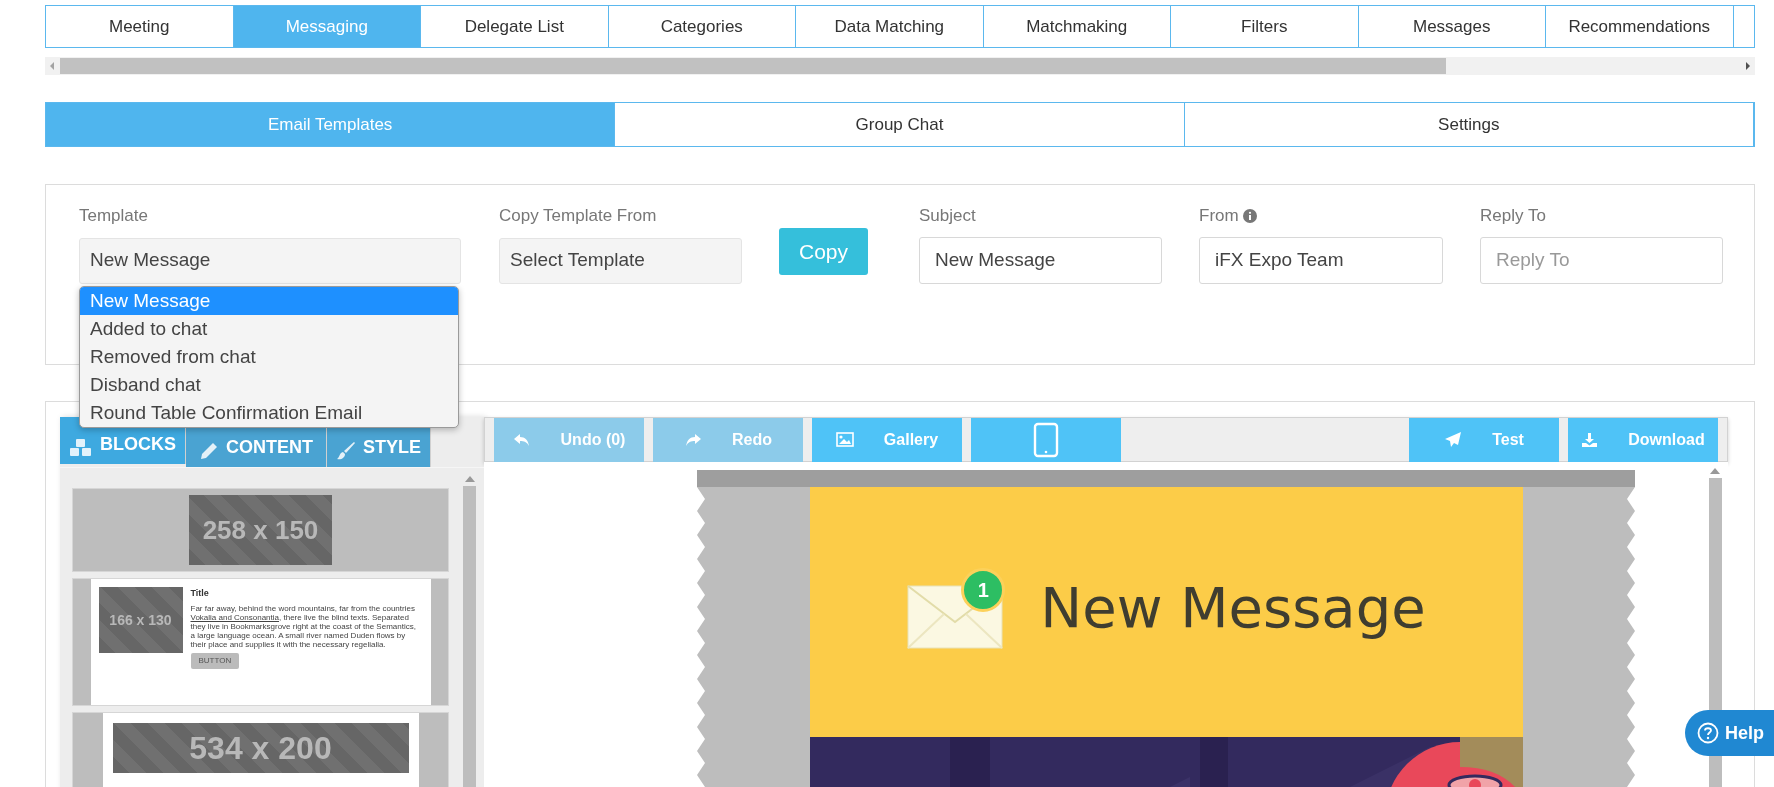 This screenshot has width=1774, height=787. I want to click on field-label: From, so click(1219, 216).